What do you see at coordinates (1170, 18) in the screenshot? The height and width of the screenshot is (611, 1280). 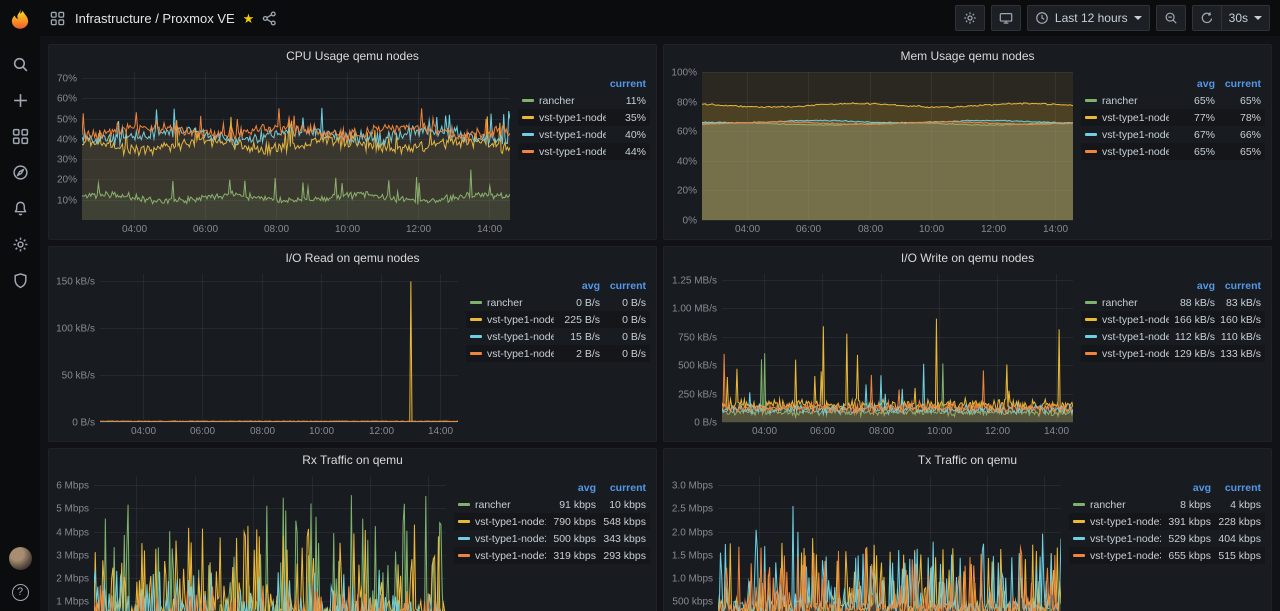 I see `zoom-out-button` at bounding box center [1170, 18].